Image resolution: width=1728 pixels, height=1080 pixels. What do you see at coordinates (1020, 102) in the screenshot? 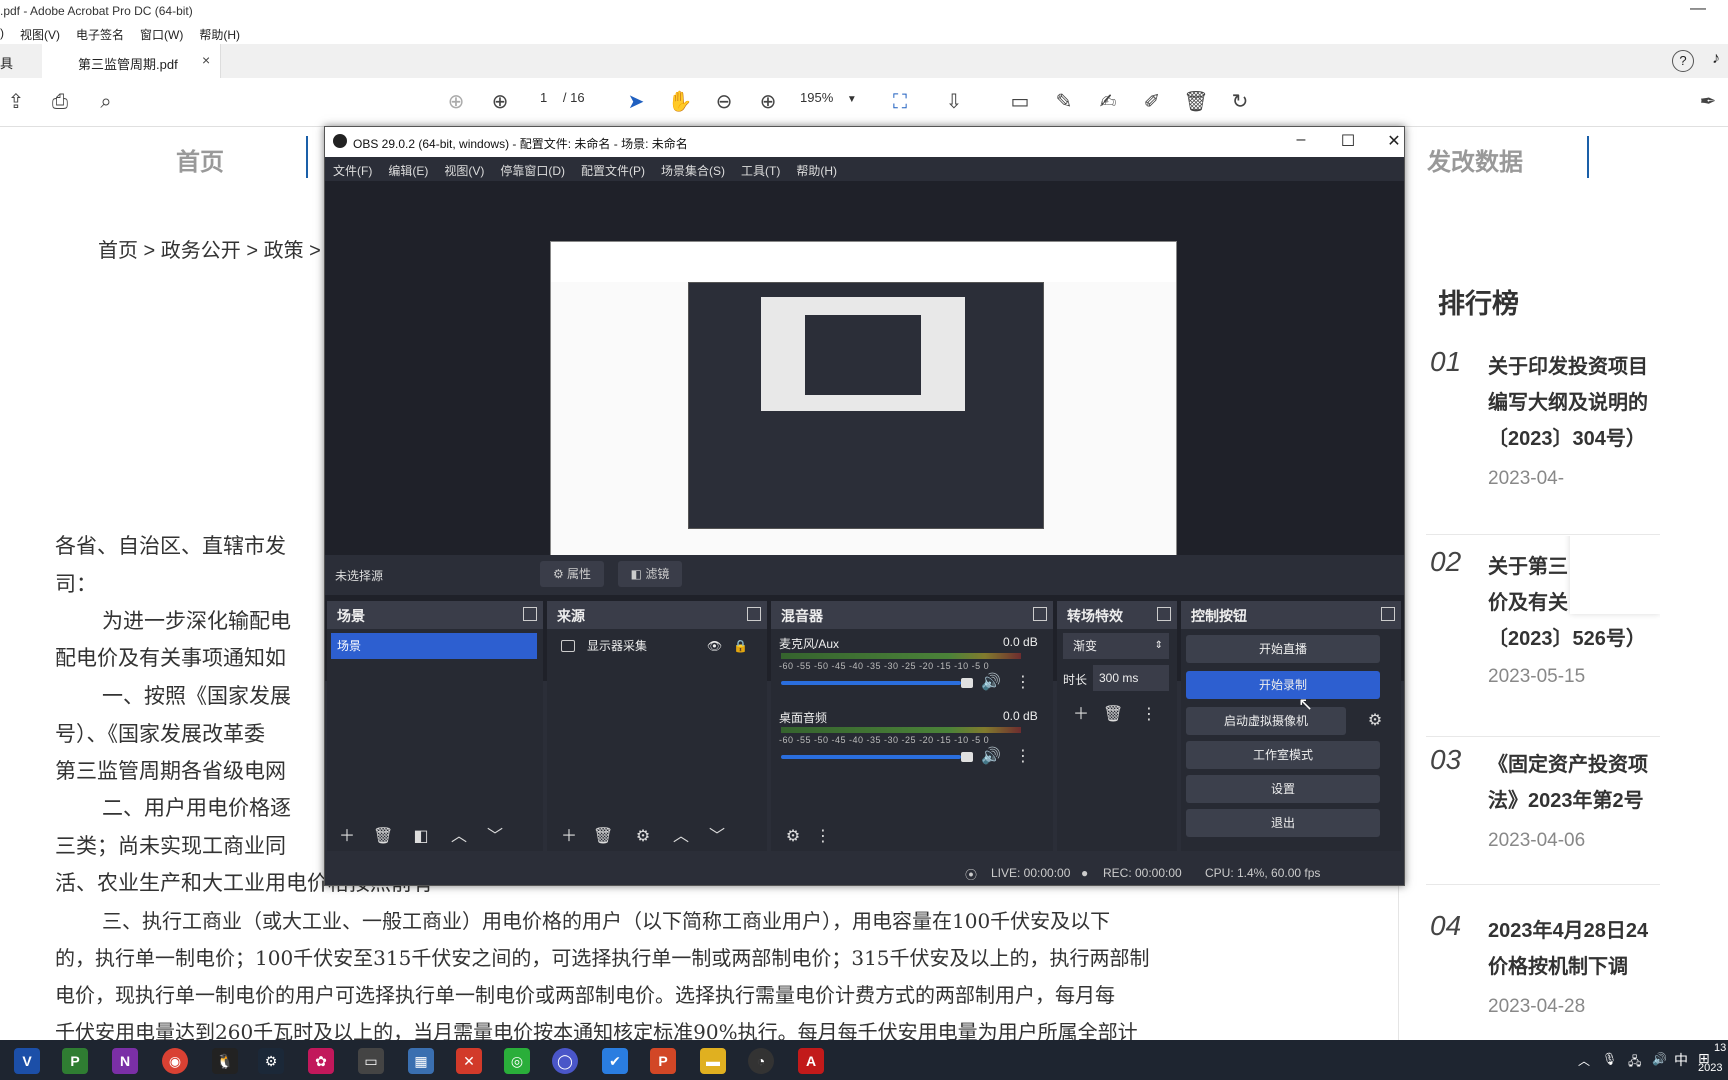
I see `comment-icon: ▭` at bounding box center [1020, 102].